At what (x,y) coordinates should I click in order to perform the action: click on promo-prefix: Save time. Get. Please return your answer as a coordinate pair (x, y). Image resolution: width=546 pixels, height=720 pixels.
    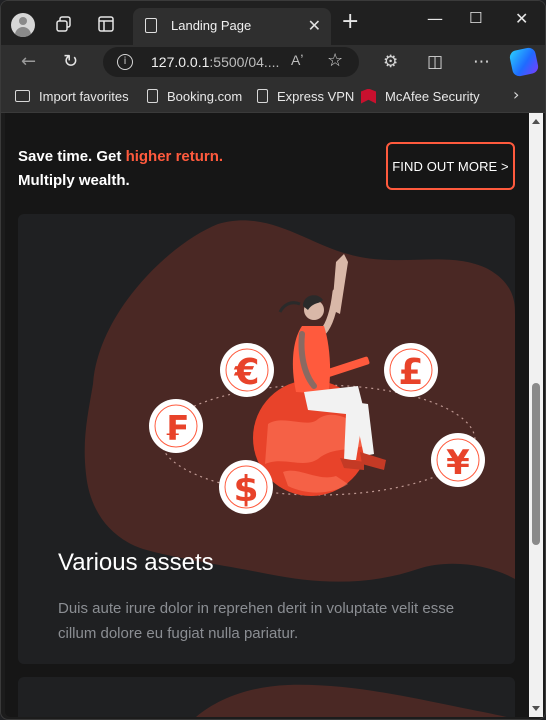
    Looking at the image, I should click on (72, 156).